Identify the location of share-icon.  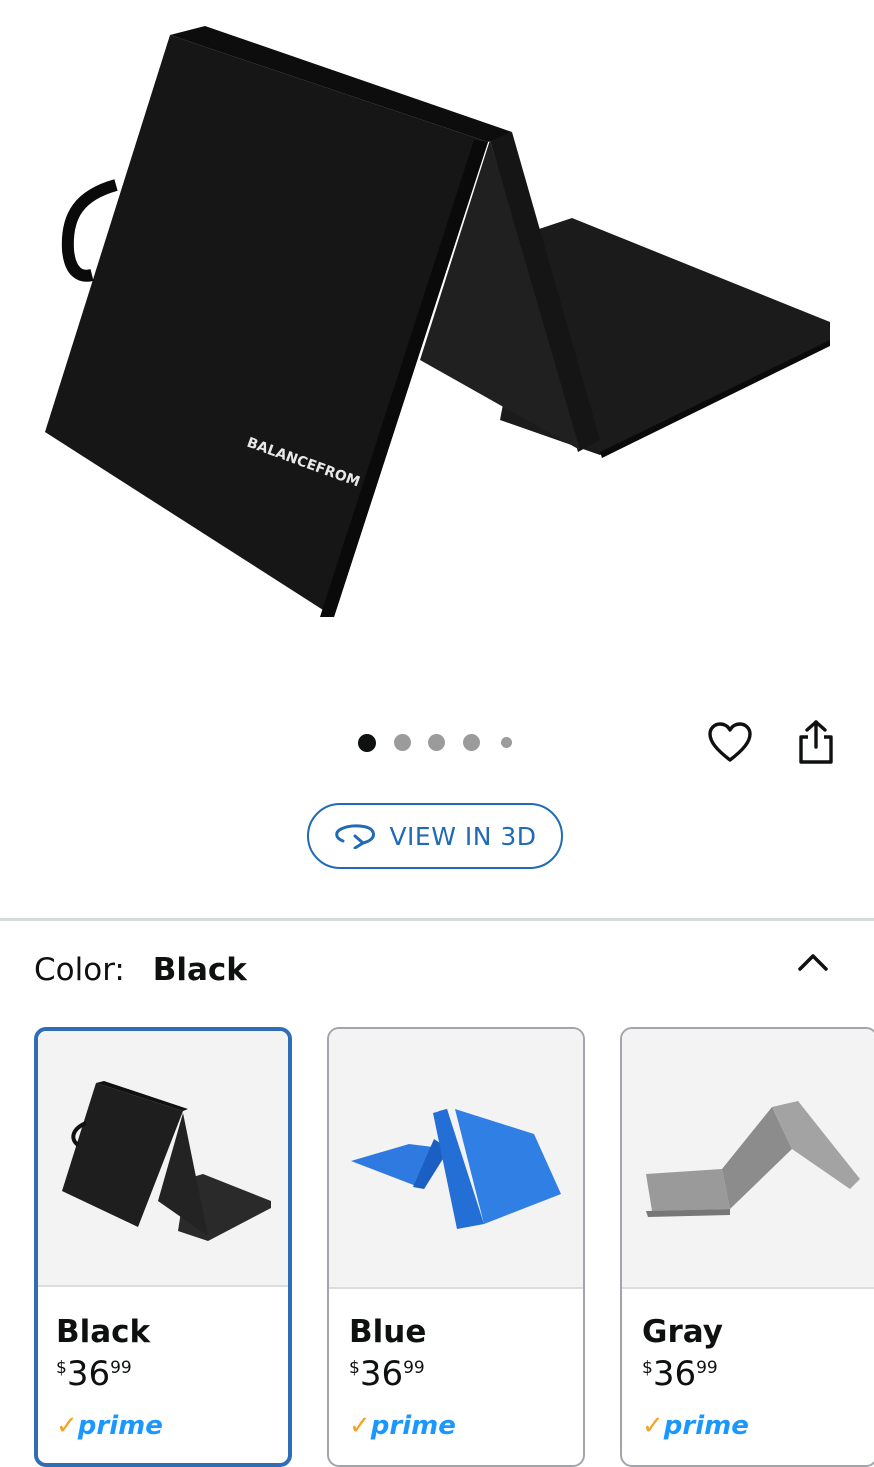
(816, 742).